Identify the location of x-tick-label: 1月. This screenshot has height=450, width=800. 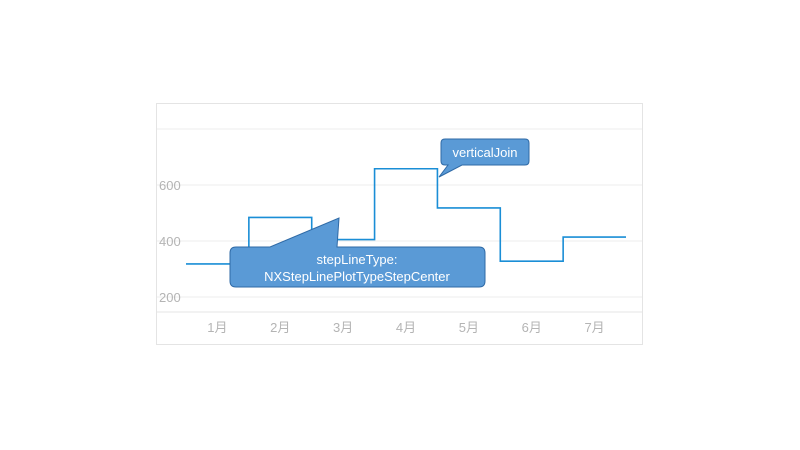
(217, 327).